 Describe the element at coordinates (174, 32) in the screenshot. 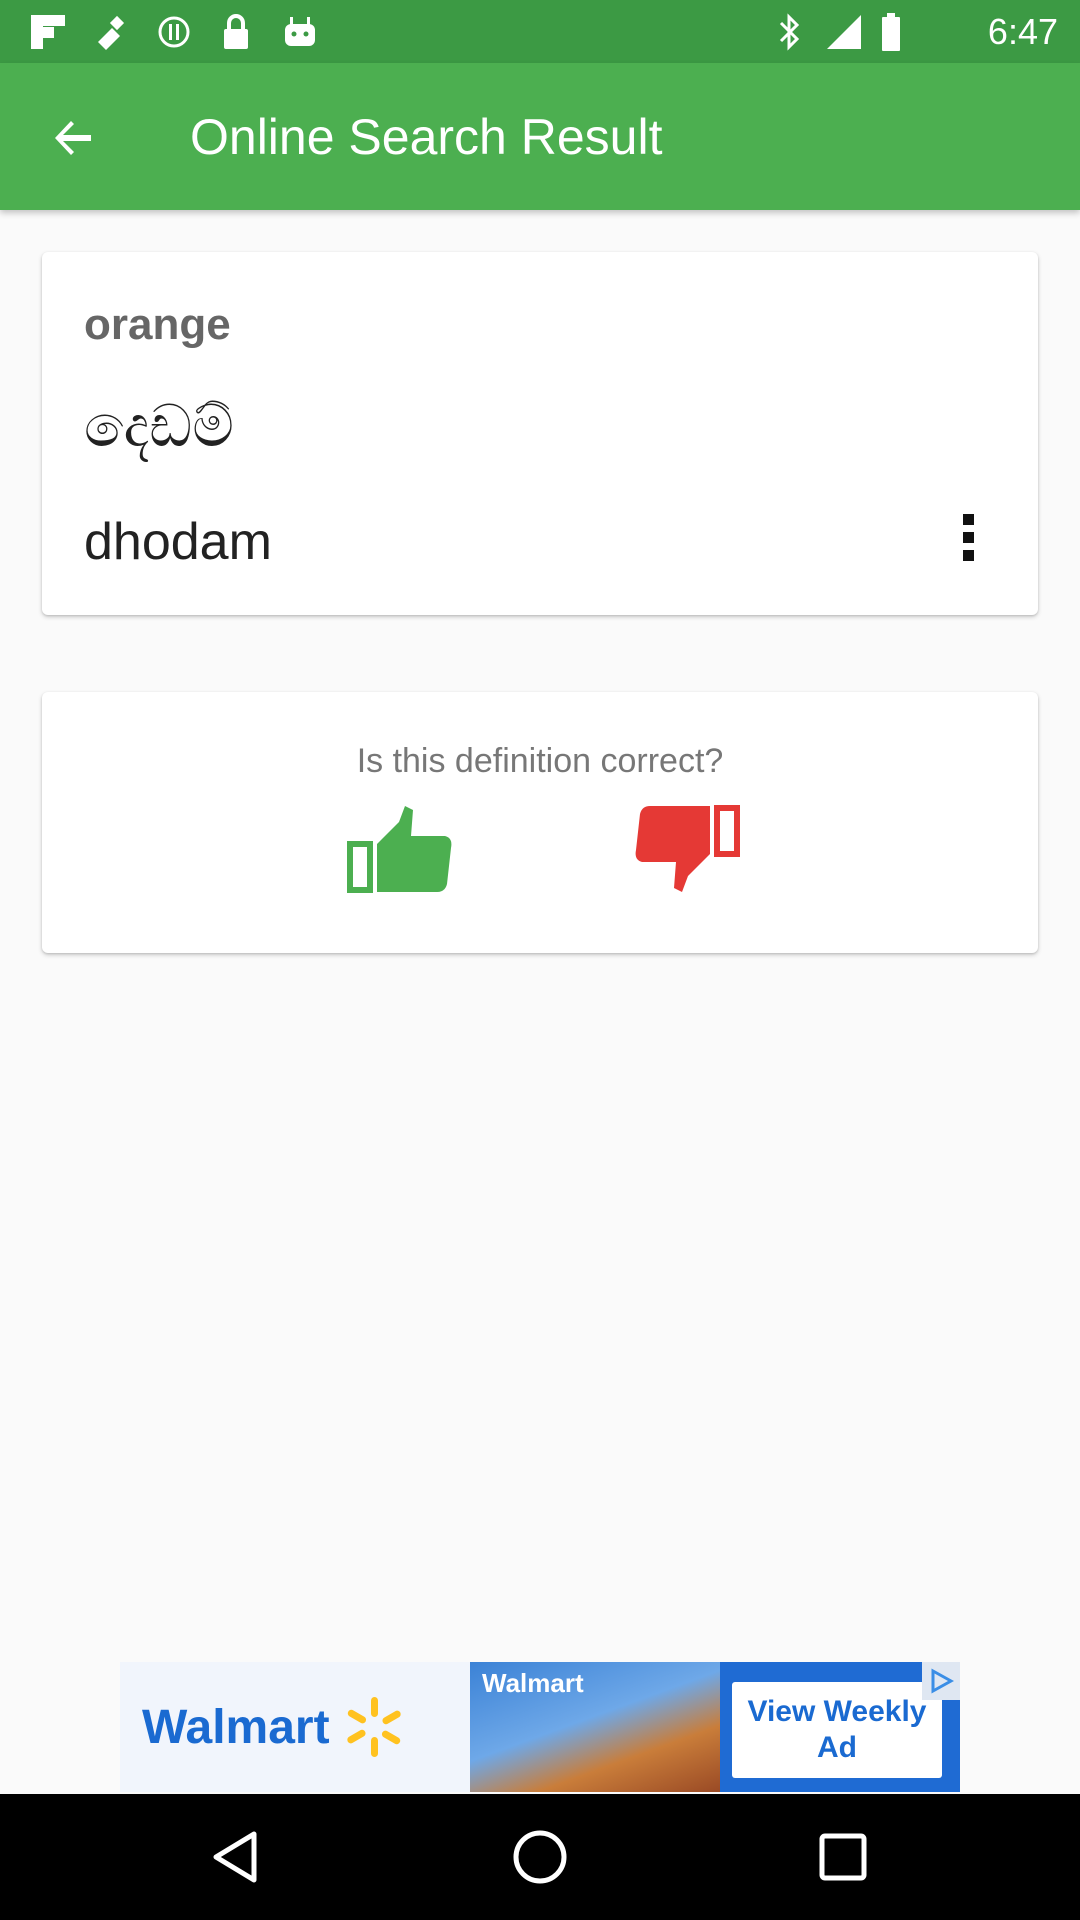

I see `sync-icon` at that location.